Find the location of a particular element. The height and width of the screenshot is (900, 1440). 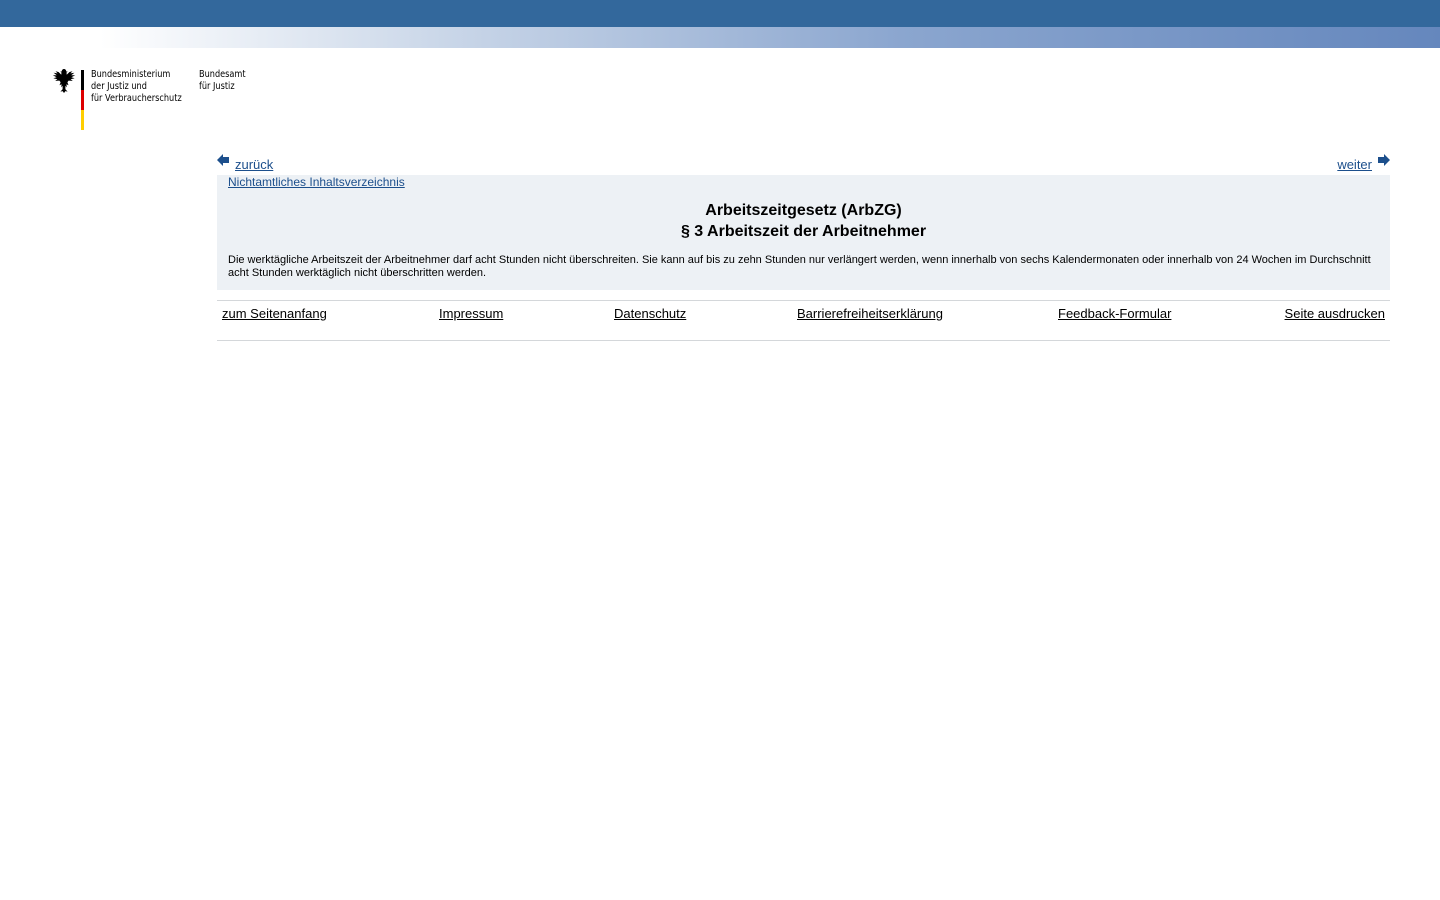

arrow-right-icon is located at coordinates (1384, 160).